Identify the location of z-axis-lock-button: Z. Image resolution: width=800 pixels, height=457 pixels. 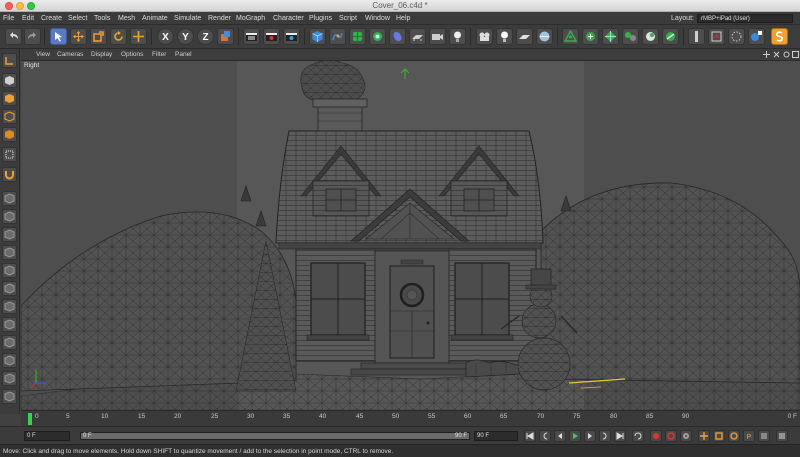
(205, 36).